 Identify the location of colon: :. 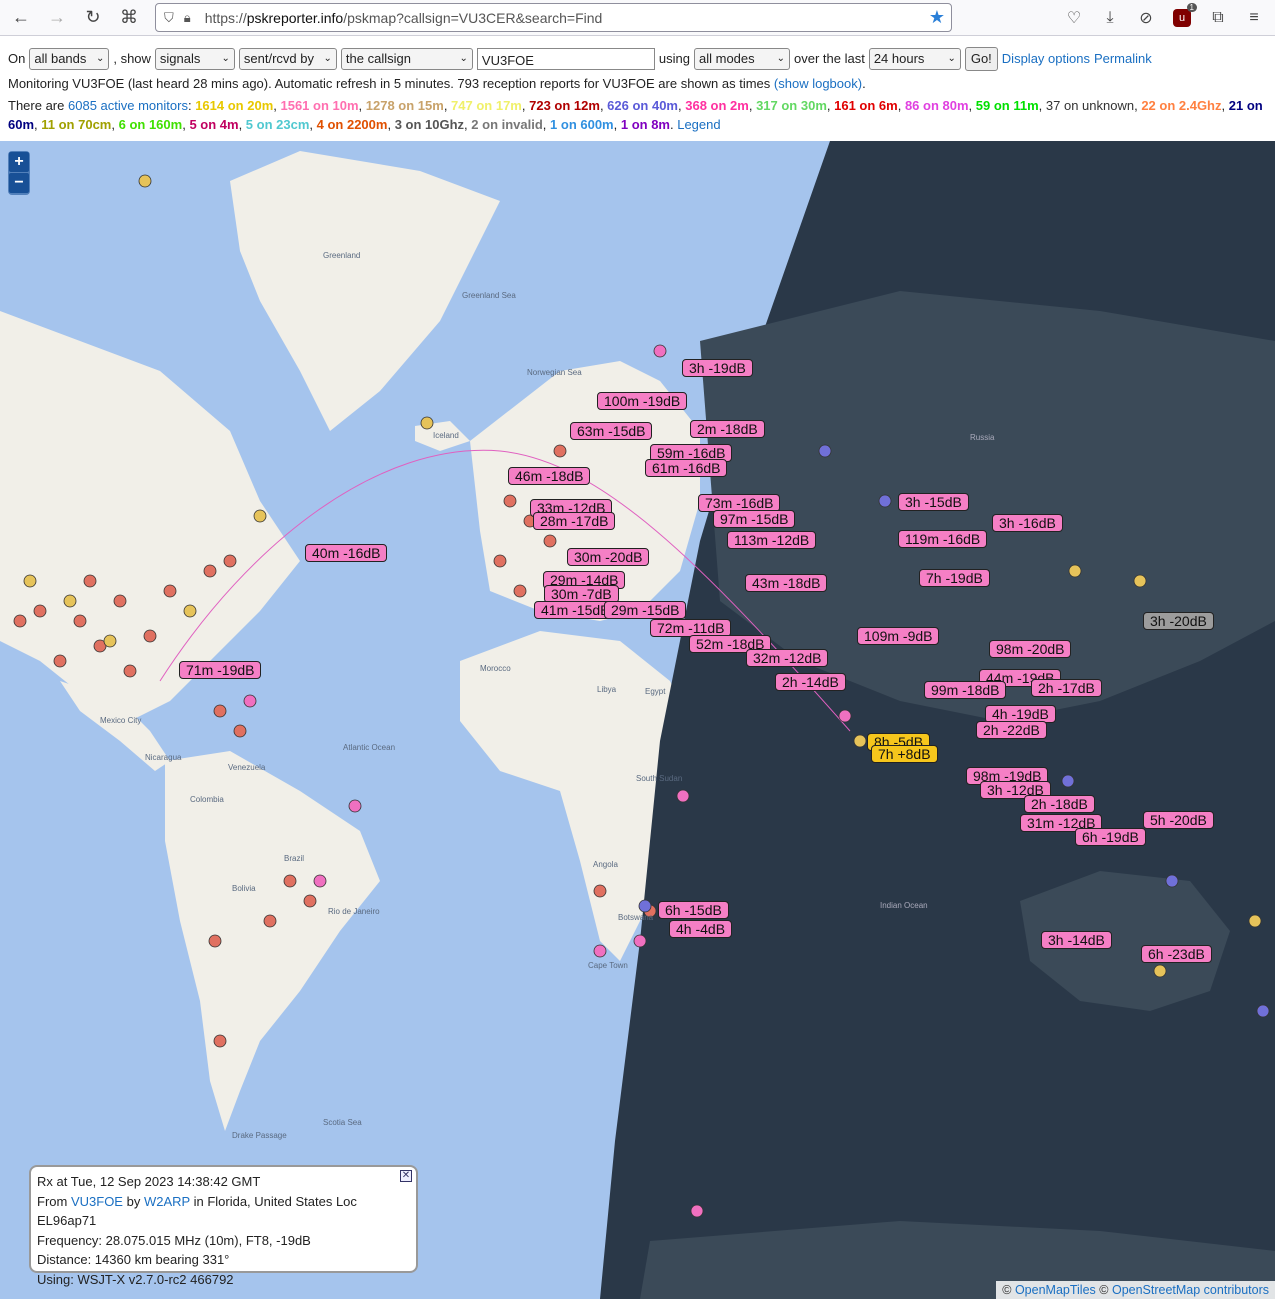
(189, 105).